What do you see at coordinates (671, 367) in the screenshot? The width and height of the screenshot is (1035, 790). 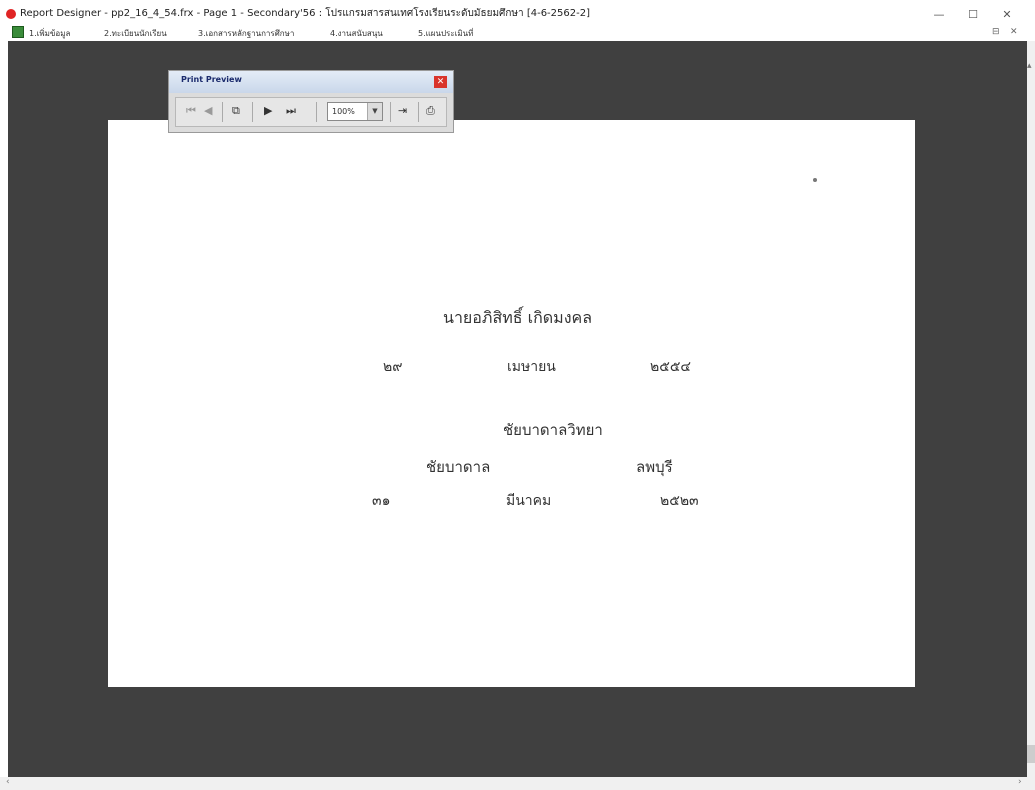 I see `issue-year: ๒๕๕๔` at bounding box center [671, 367].